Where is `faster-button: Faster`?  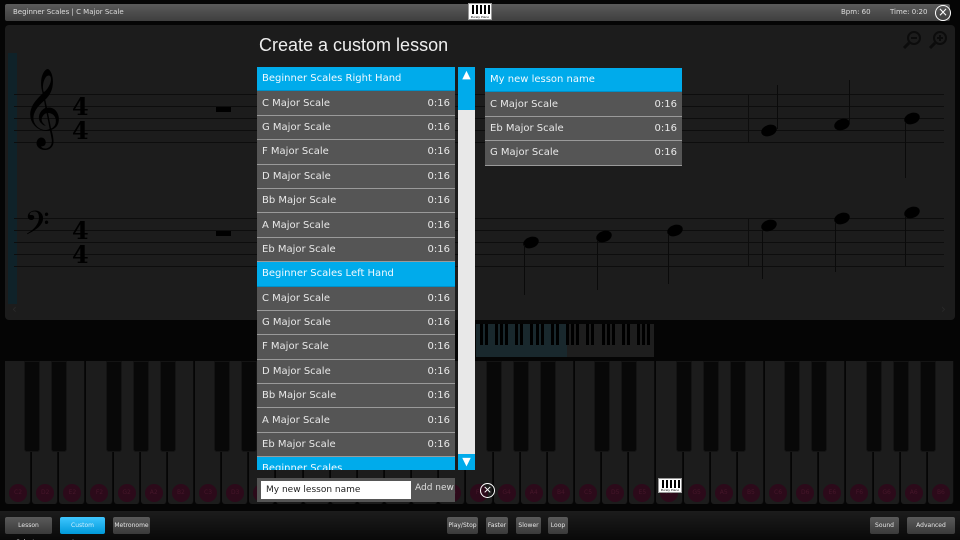
faster-button: Faster is located at coordinates (497, 525).